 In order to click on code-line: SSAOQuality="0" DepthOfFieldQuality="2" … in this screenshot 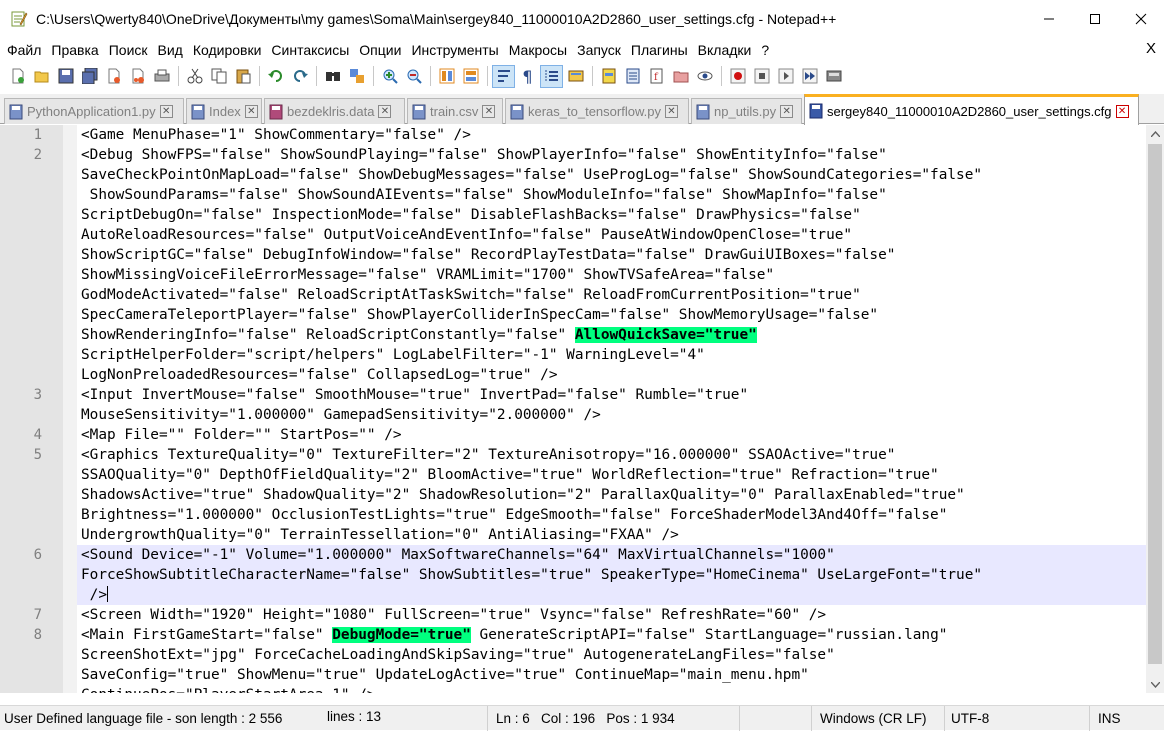, I will do `click(573, 475)`.